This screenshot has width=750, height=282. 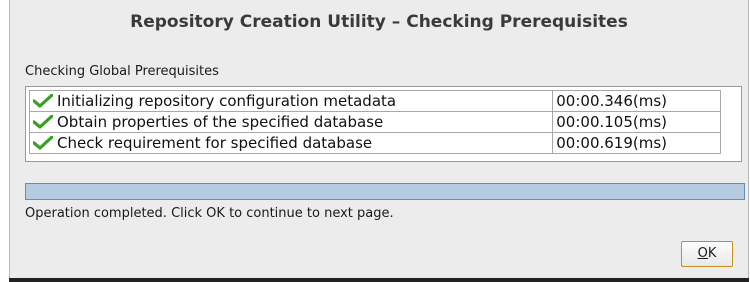 What do you see at coordinates (636, 122) in the screenshot?
I see `task-time: 00:00.105(ms)` at bounding box center [636, 122].